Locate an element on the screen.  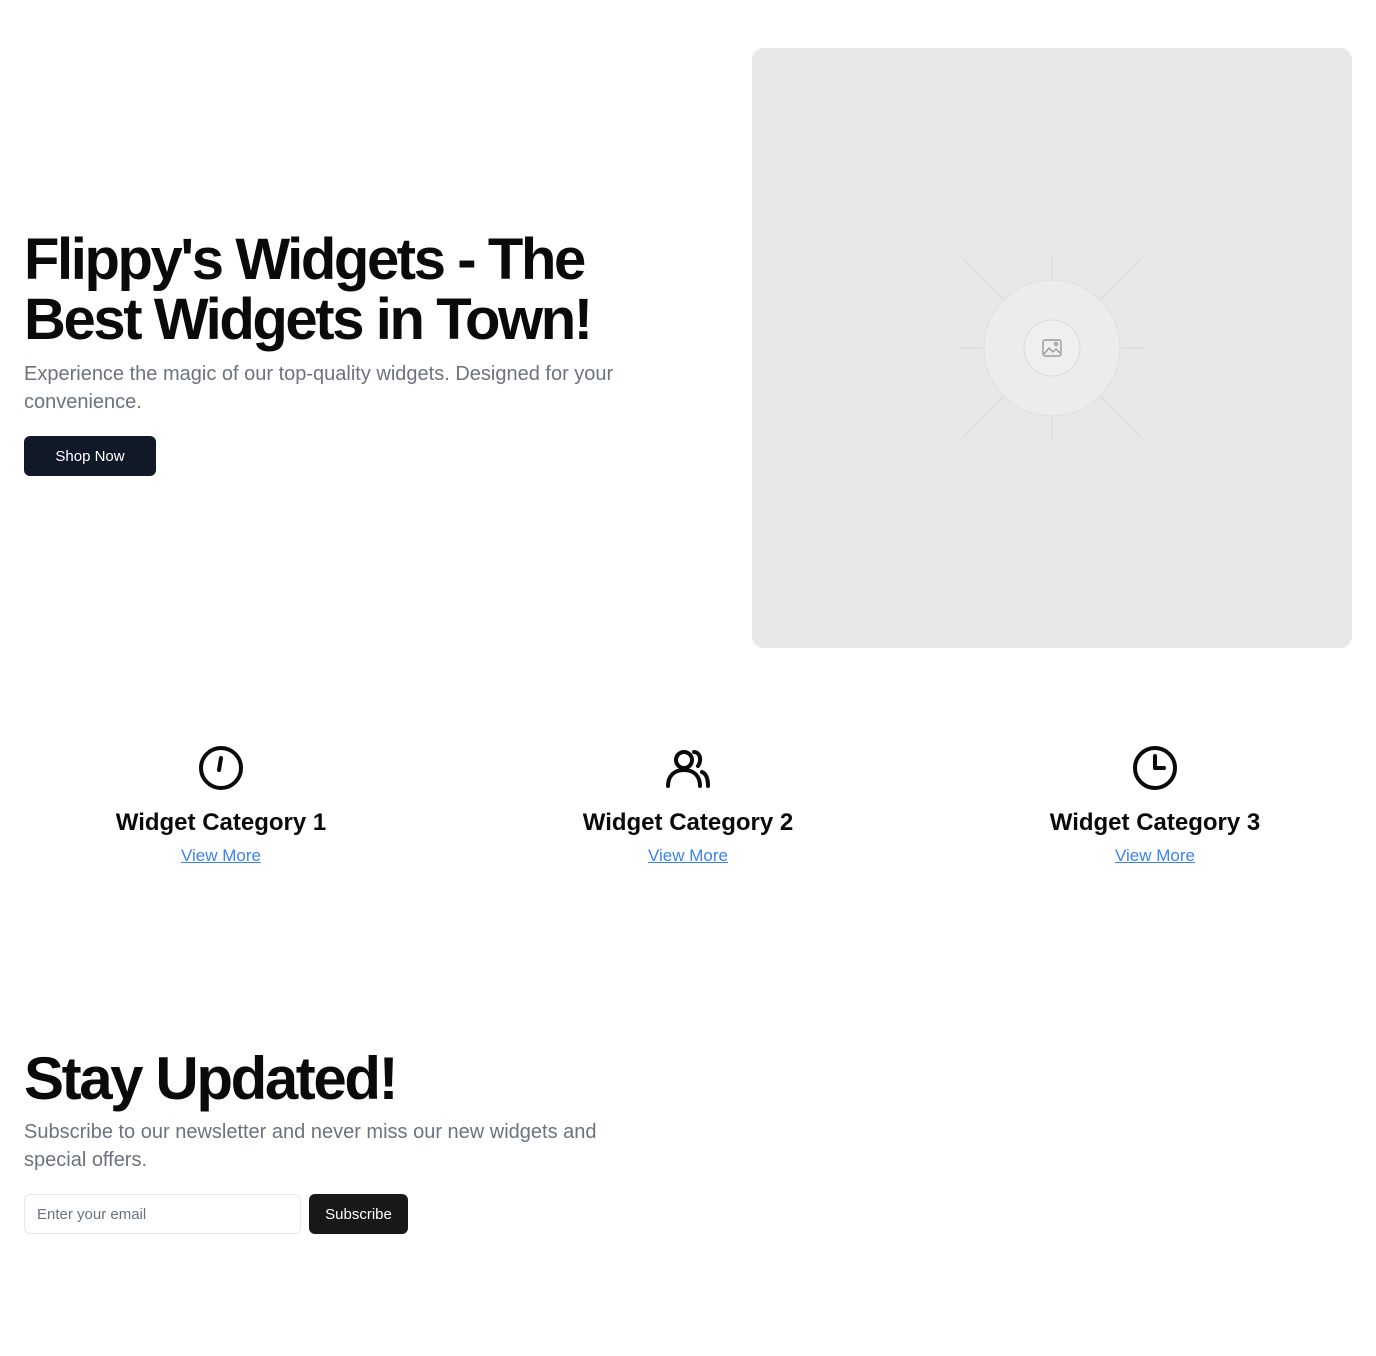
users-icon is located at coordinates (688, 769).